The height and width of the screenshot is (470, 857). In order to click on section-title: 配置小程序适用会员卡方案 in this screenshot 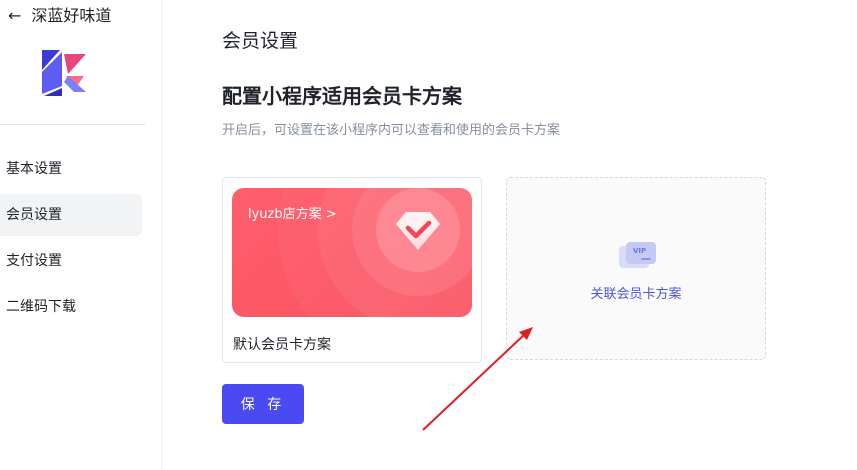, I will do `click(342, 96)`.